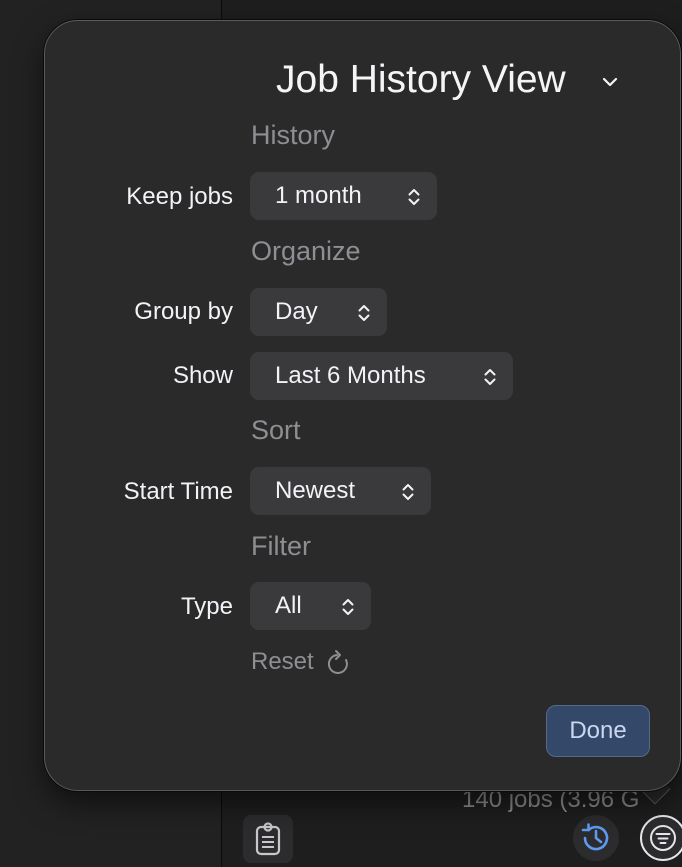 This screenshot has width=682, height=867. I want to click on filter-lines-icon, so click(661, 838).